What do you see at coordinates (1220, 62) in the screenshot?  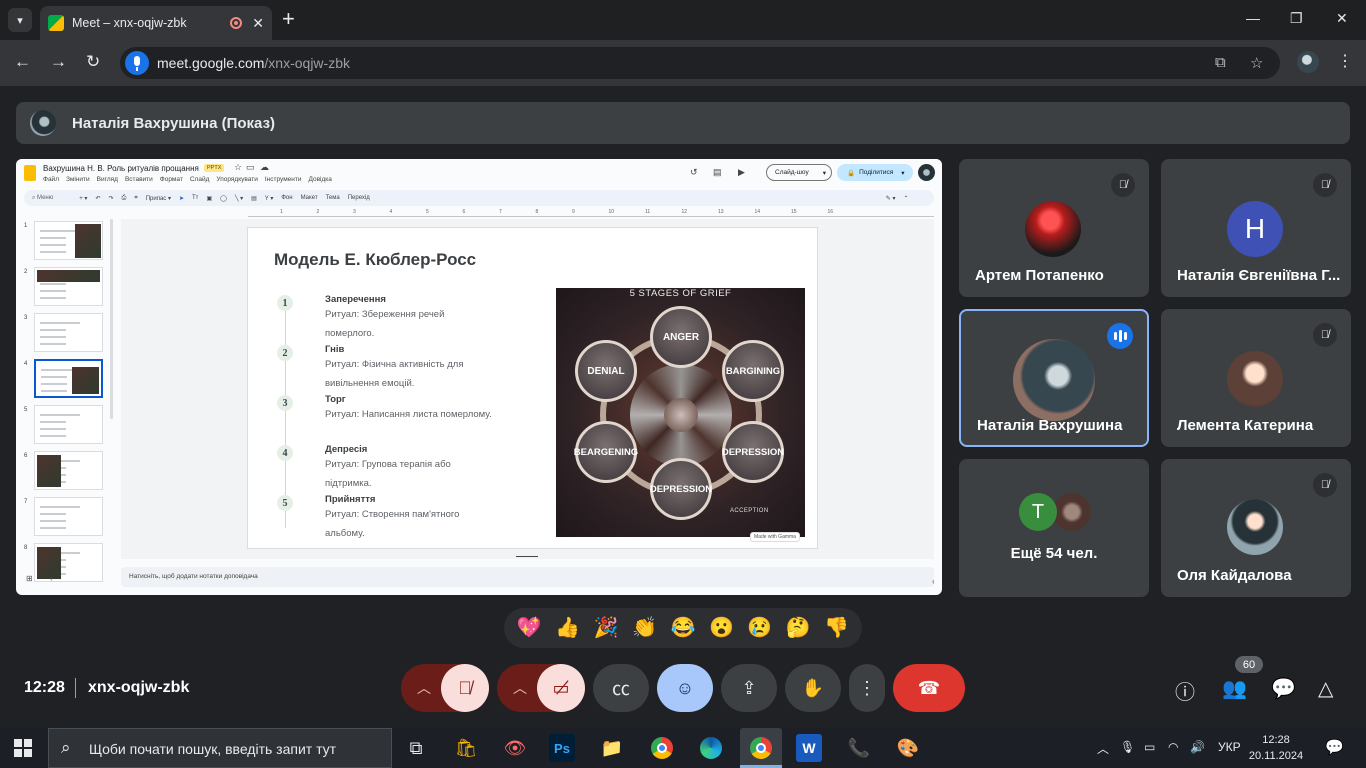 I see `translate-icon: ⧉` at bounding box center [1220, 62].